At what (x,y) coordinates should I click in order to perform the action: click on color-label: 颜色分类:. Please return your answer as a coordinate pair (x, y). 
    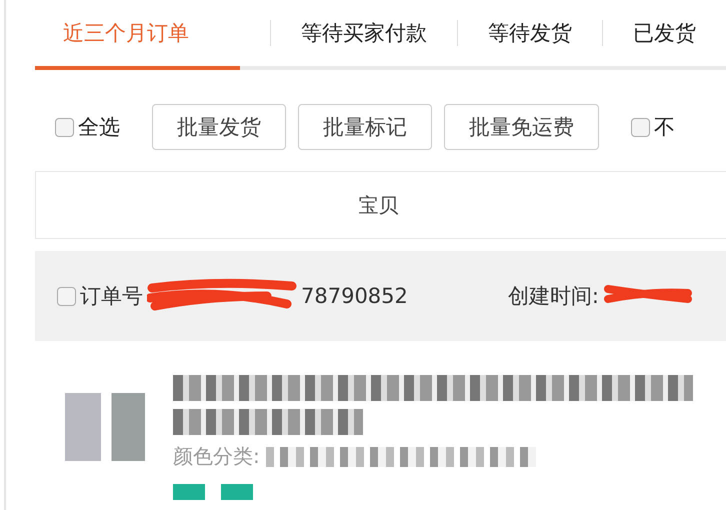
    Looking at the image, I should click on (216, 456).